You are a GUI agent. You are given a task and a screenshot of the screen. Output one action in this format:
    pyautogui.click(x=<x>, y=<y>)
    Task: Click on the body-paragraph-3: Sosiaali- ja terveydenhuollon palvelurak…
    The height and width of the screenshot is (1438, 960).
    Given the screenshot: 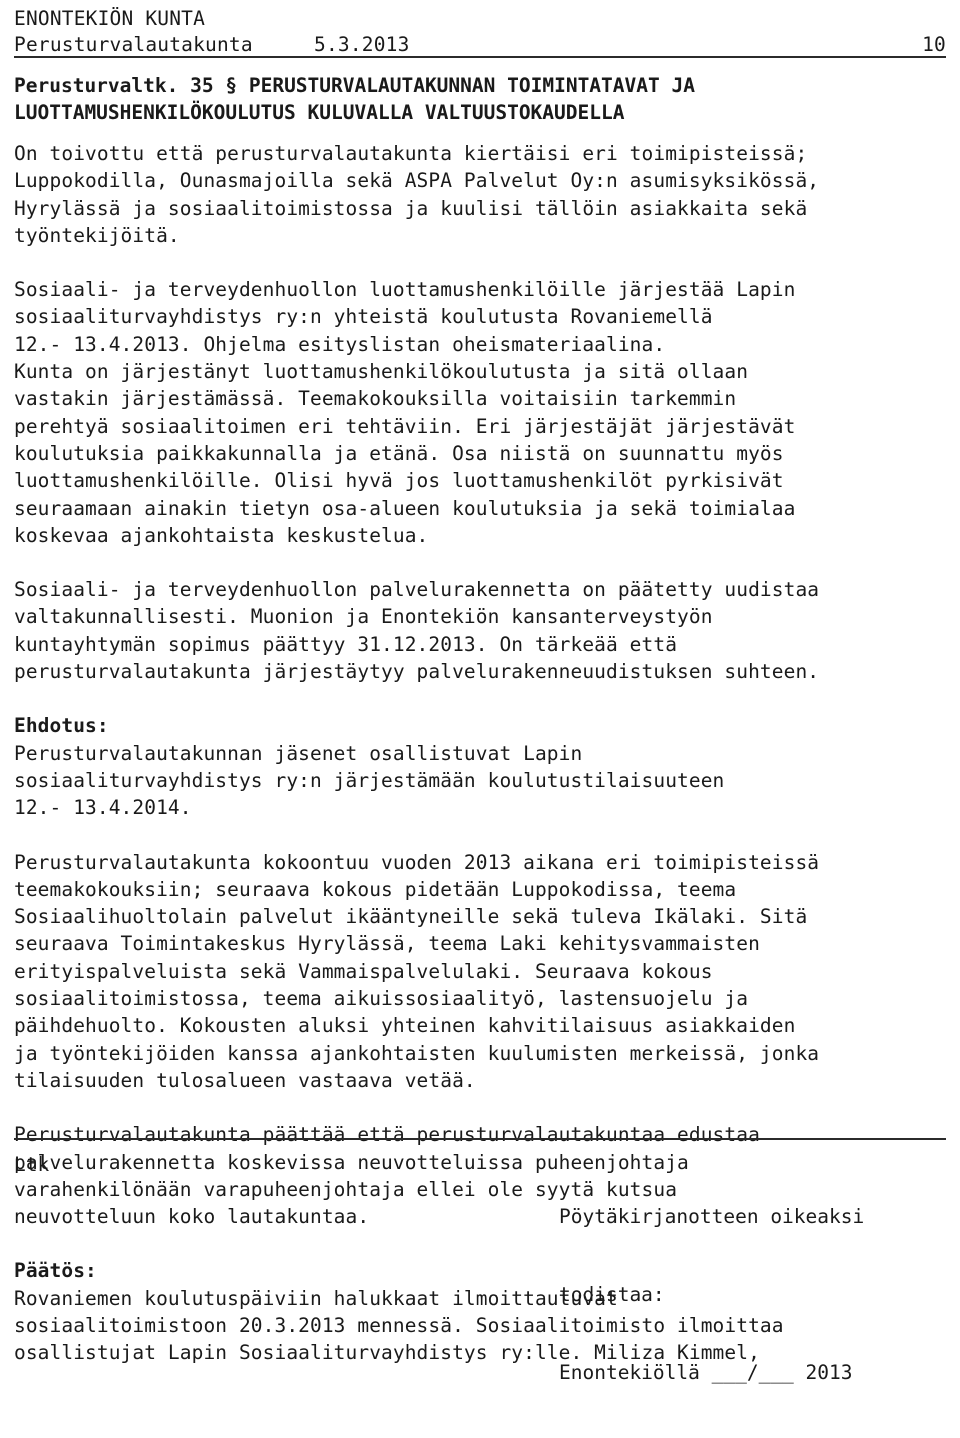 What is the action you would take?
    pyautogui.click(x=417, y=631)
    